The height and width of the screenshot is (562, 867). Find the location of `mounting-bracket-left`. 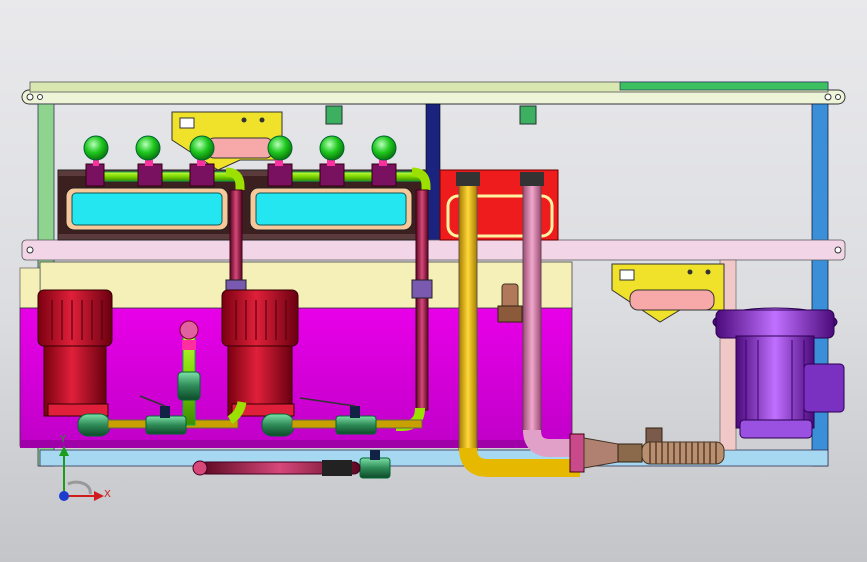

mounting-bracket-left is located at coordinates (354, 138).